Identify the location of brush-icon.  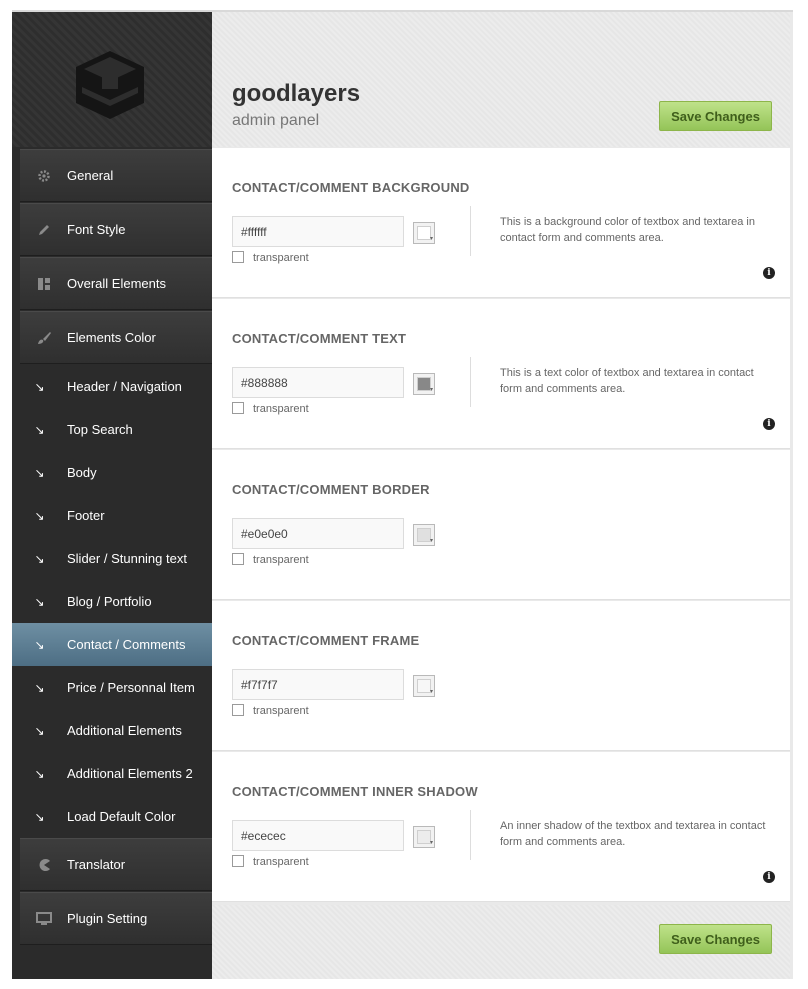
(43, 338).